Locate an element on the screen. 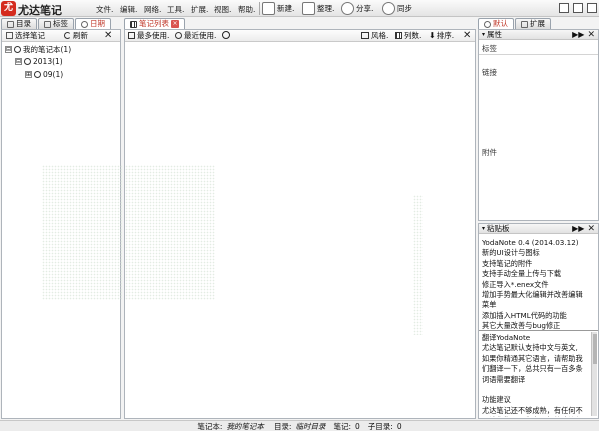 This screenshot has width=599, height=431. links-label: 链接 is located at coordinates (489, 72).